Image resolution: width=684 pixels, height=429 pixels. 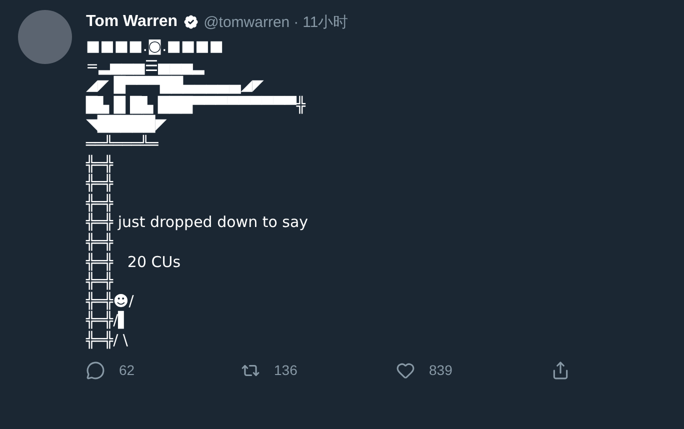 What do you see at coordinates (133, 262) in the screenshot?
I see `tweet-text-line: ╬═╬ 20 CUs` at bounding box center [133, 262].